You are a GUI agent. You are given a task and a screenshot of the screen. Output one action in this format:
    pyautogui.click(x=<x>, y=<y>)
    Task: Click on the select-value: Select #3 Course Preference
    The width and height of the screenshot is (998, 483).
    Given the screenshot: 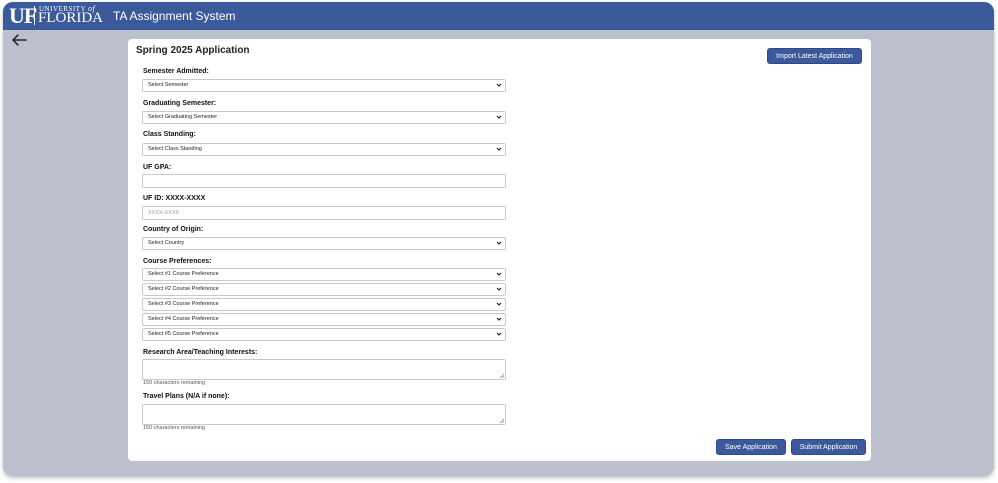 What is the action you would take?
    pyautogui.click(x=183, y=304)
    